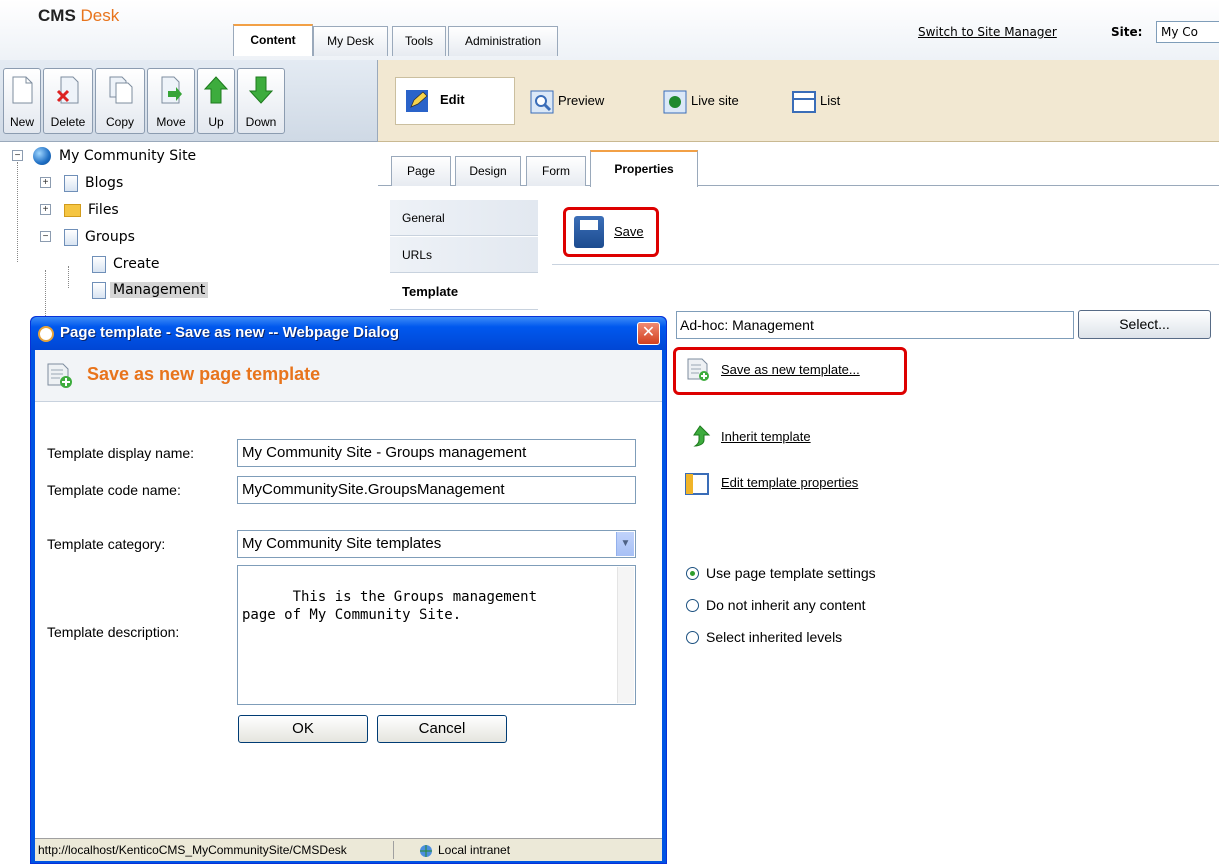 Image resolution: width=1219 pixels, height=864 pixels. I want to click on status-zone: Local intranet, so click(463, 850).